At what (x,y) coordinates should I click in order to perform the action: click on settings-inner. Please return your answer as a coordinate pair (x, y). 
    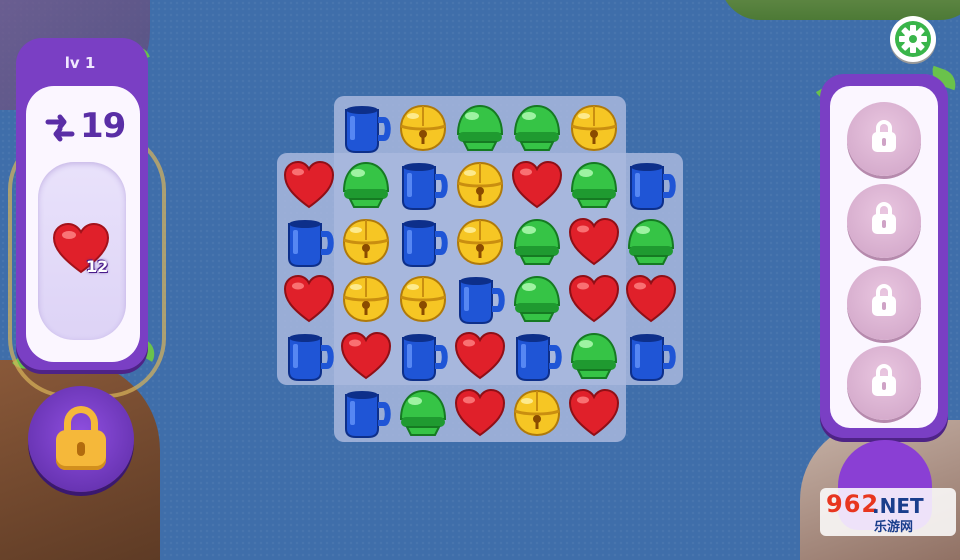
    Looking at the image, I should click on (913, 39).